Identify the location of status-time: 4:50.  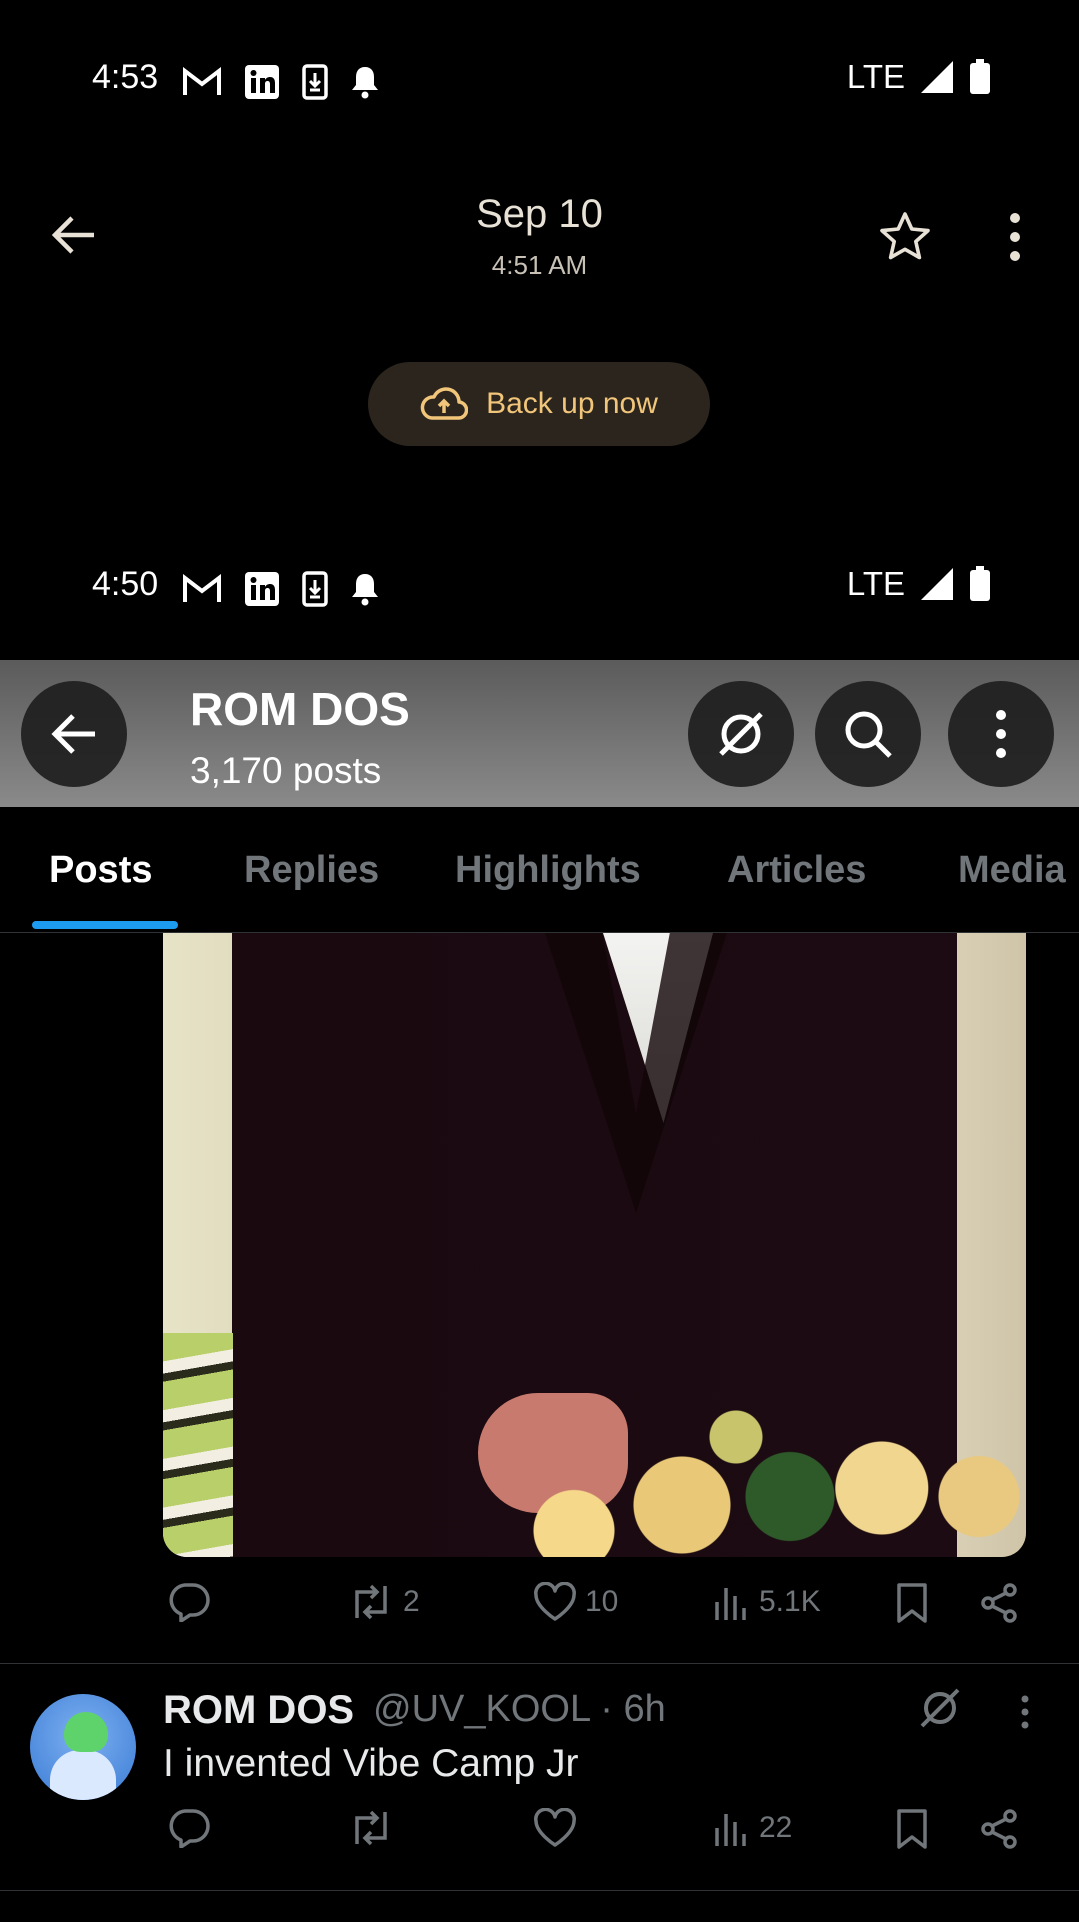
(125, 584).